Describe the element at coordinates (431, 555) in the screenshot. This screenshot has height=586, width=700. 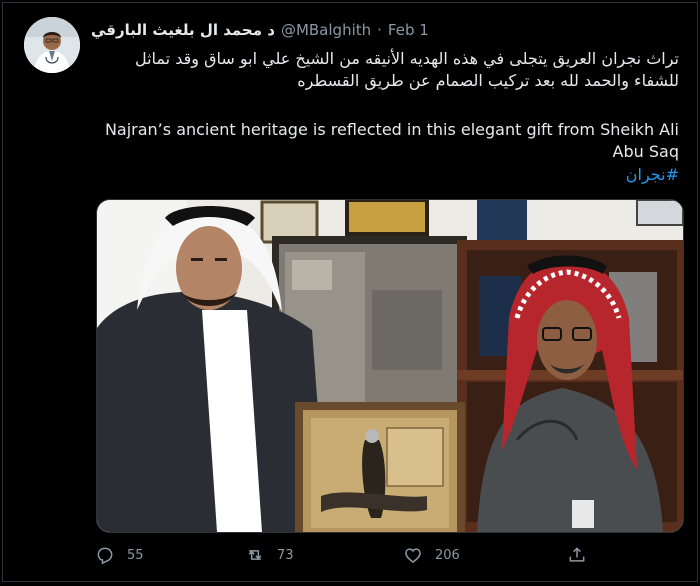
I see `like-button: 206` at that location.